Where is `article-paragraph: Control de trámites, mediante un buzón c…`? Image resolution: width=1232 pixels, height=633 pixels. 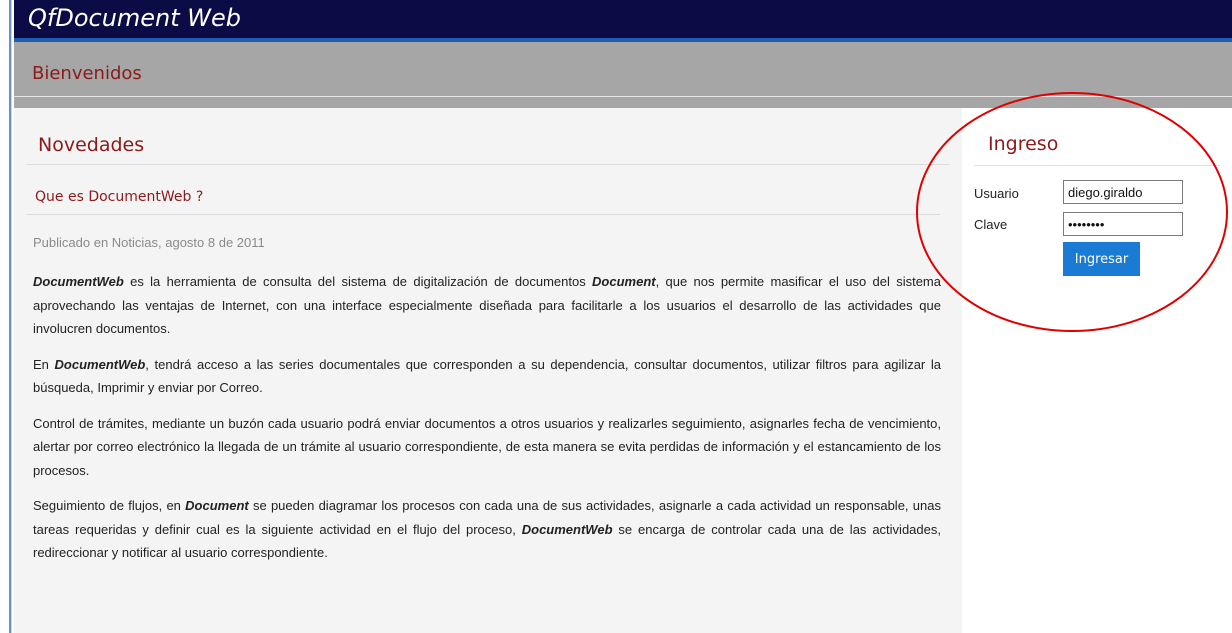
article-paragraph: Control de trámites, mediante un buzón c… is located at coordinates (487, 447).